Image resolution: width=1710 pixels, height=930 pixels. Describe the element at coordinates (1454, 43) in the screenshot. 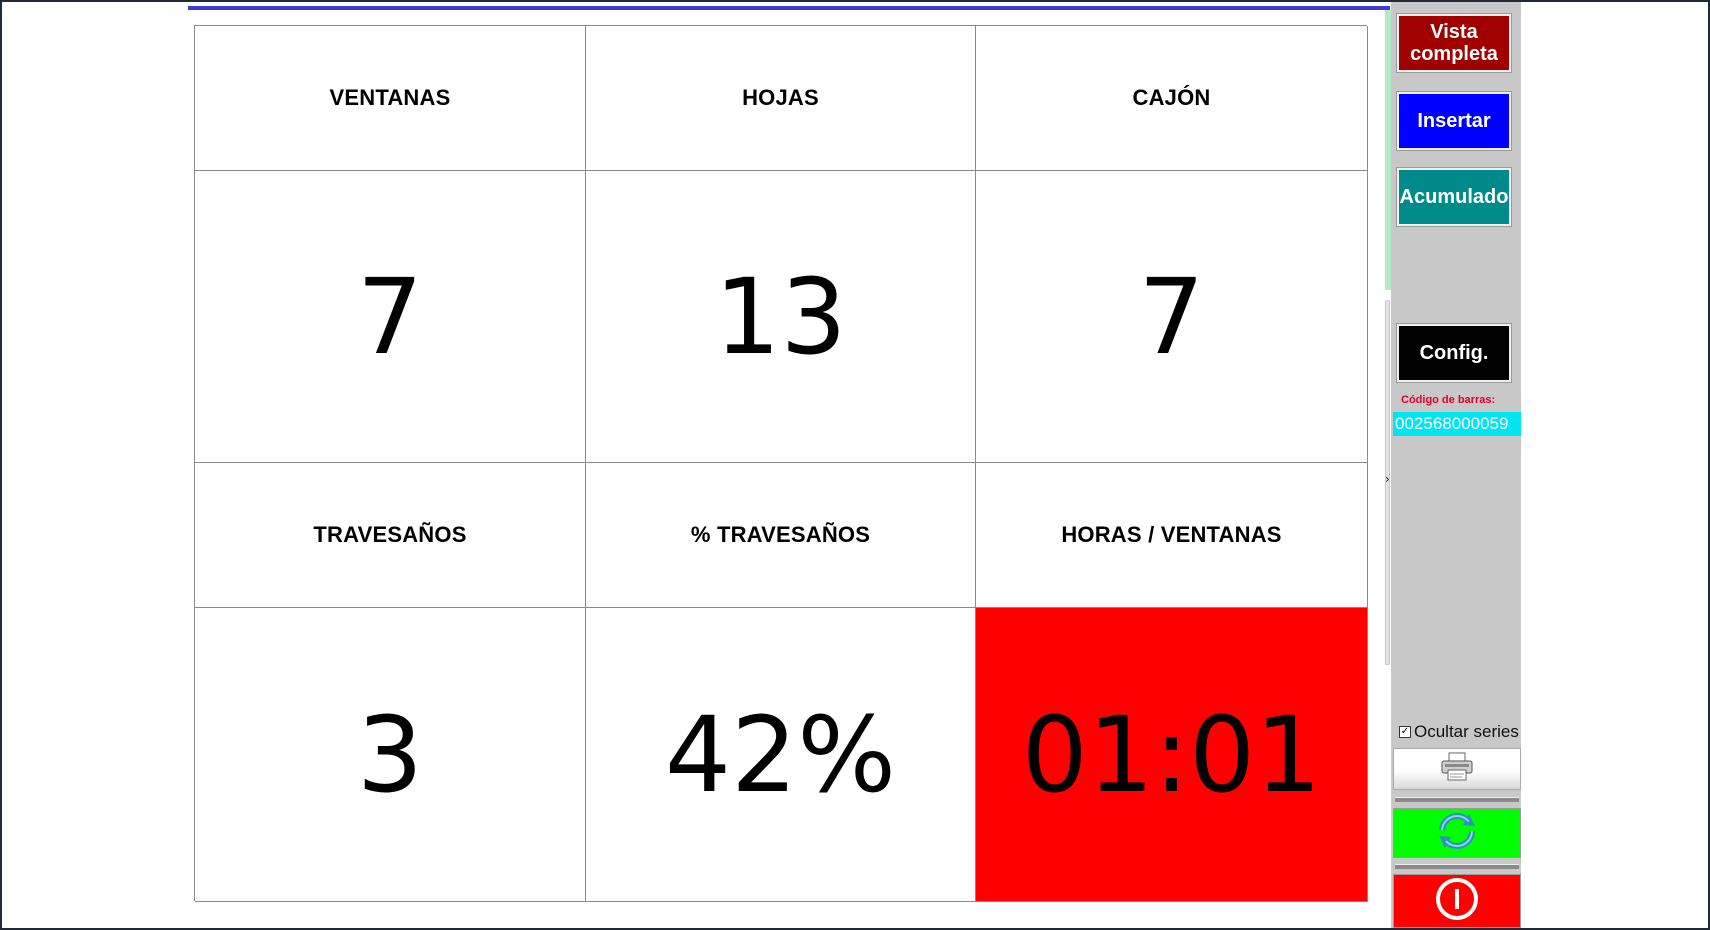

I see `vista-completa-button: Vista completa` at that location.